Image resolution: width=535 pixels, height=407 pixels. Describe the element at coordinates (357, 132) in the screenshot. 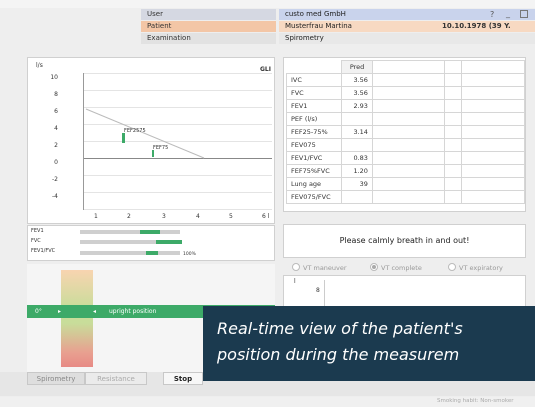

I see `param-pred: 3.14` at that location.